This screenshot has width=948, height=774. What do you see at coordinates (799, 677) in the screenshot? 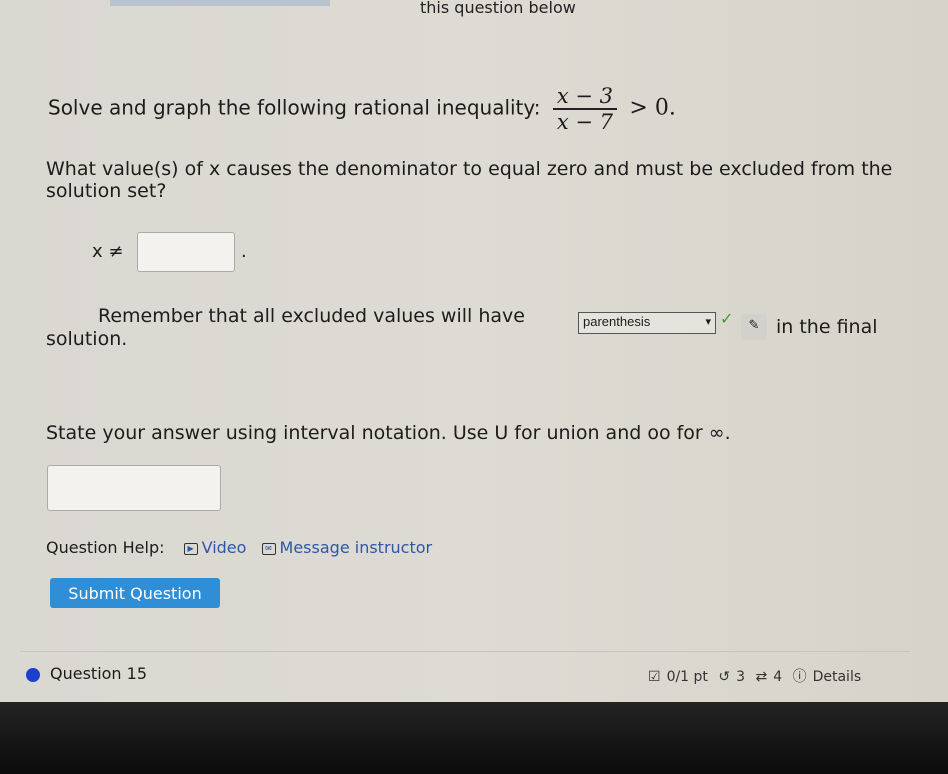
I see `info-icon: ⓘ` at bounding box center [799, 677].